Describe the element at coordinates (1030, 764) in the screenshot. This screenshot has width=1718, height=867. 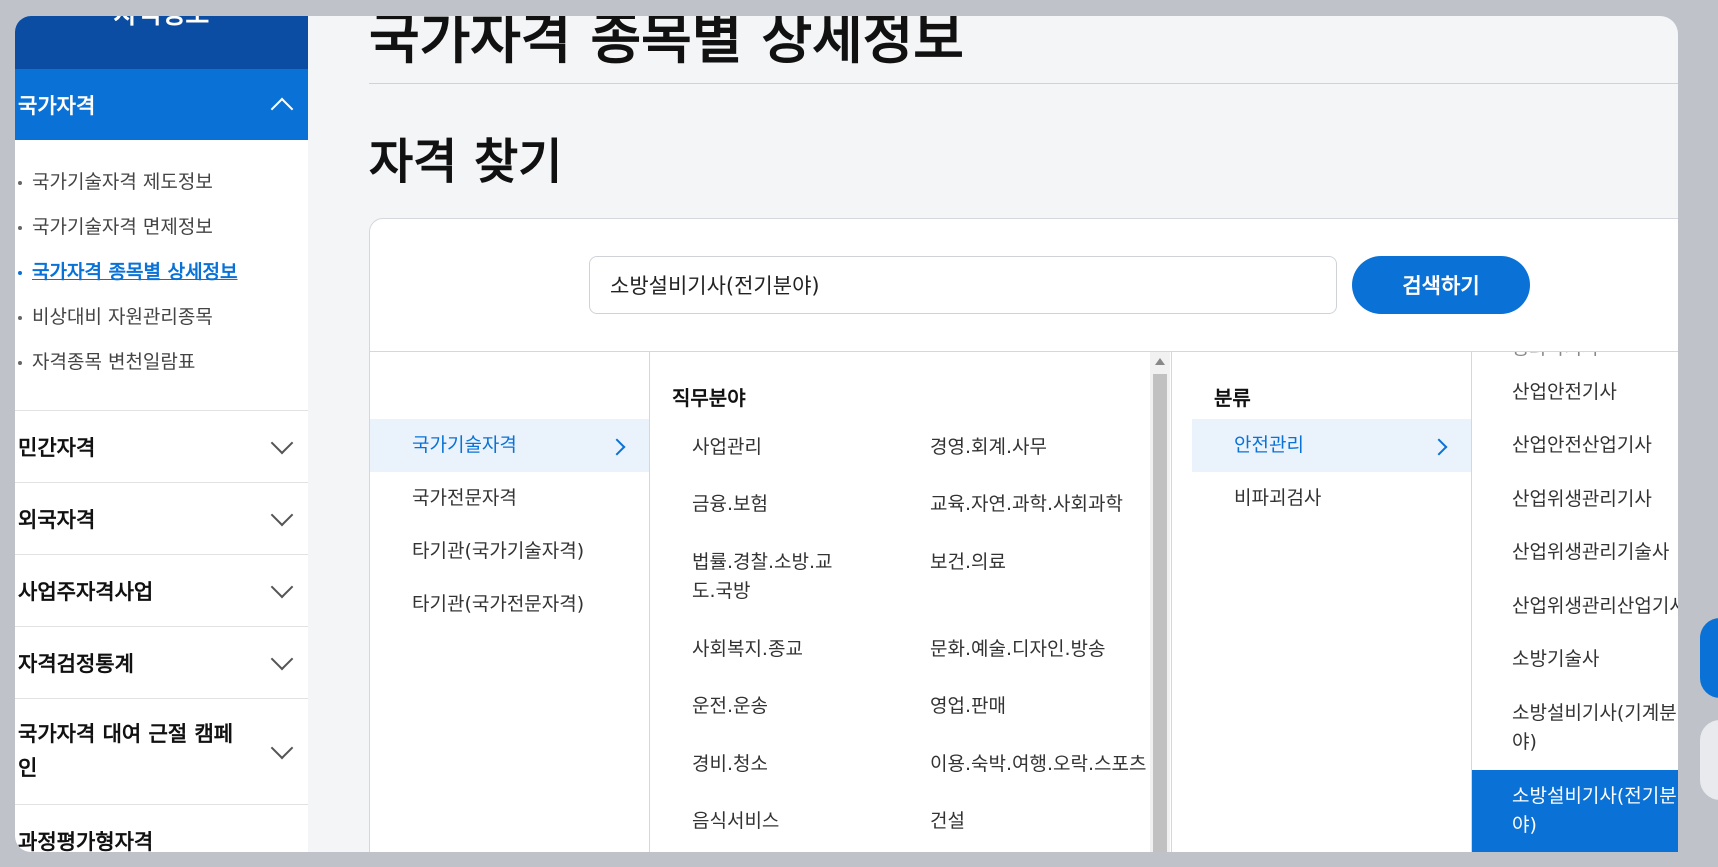
I see `list-item: 이용.숙박.여행.오락.스포츠` at that location.